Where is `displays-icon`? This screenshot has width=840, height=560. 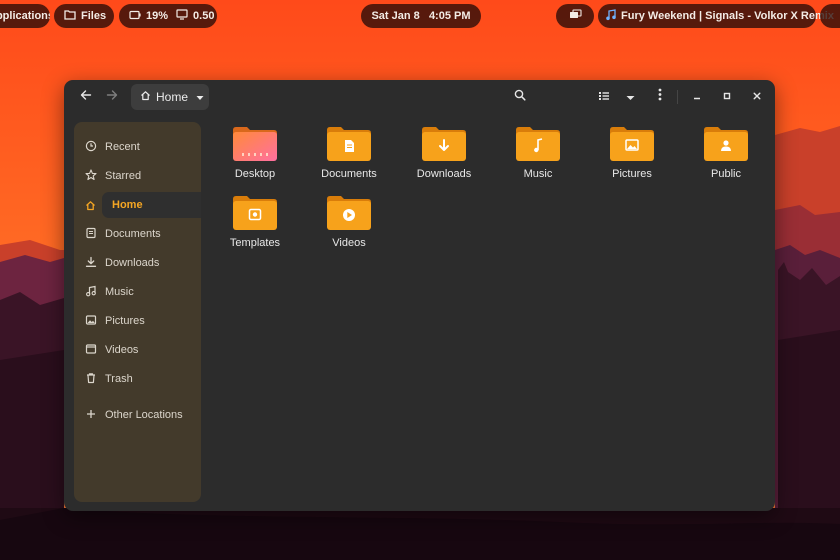
displays-icon is located at coordinates (575, 16).